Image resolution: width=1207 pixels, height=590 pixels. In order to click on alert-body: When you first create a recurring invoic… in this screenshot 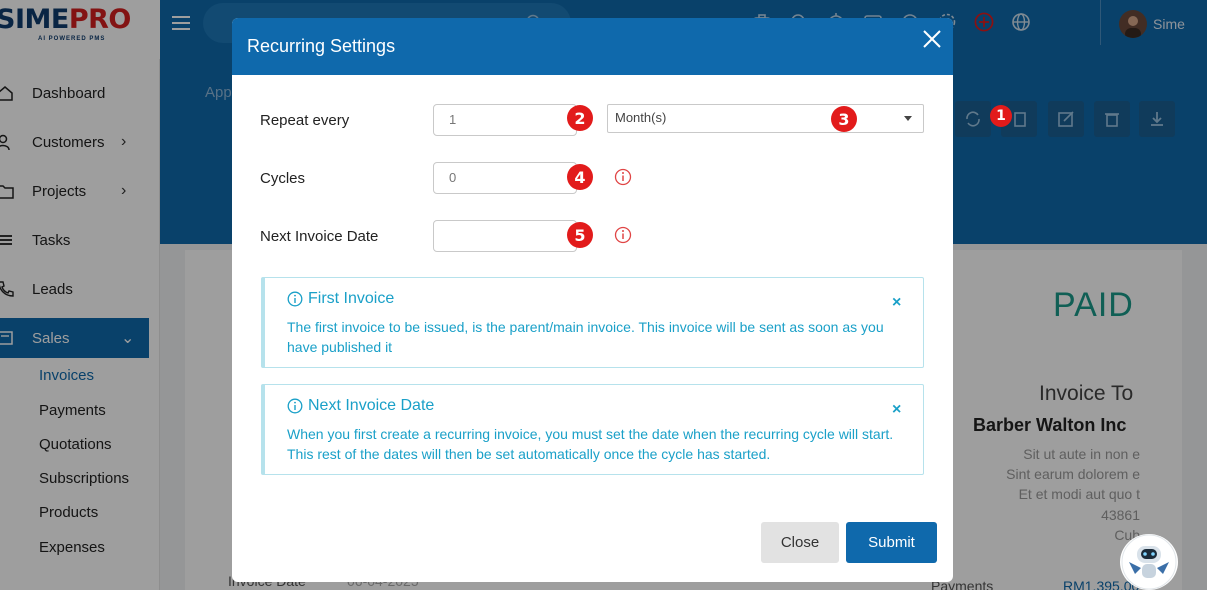, I will do `click(590, 444)`.